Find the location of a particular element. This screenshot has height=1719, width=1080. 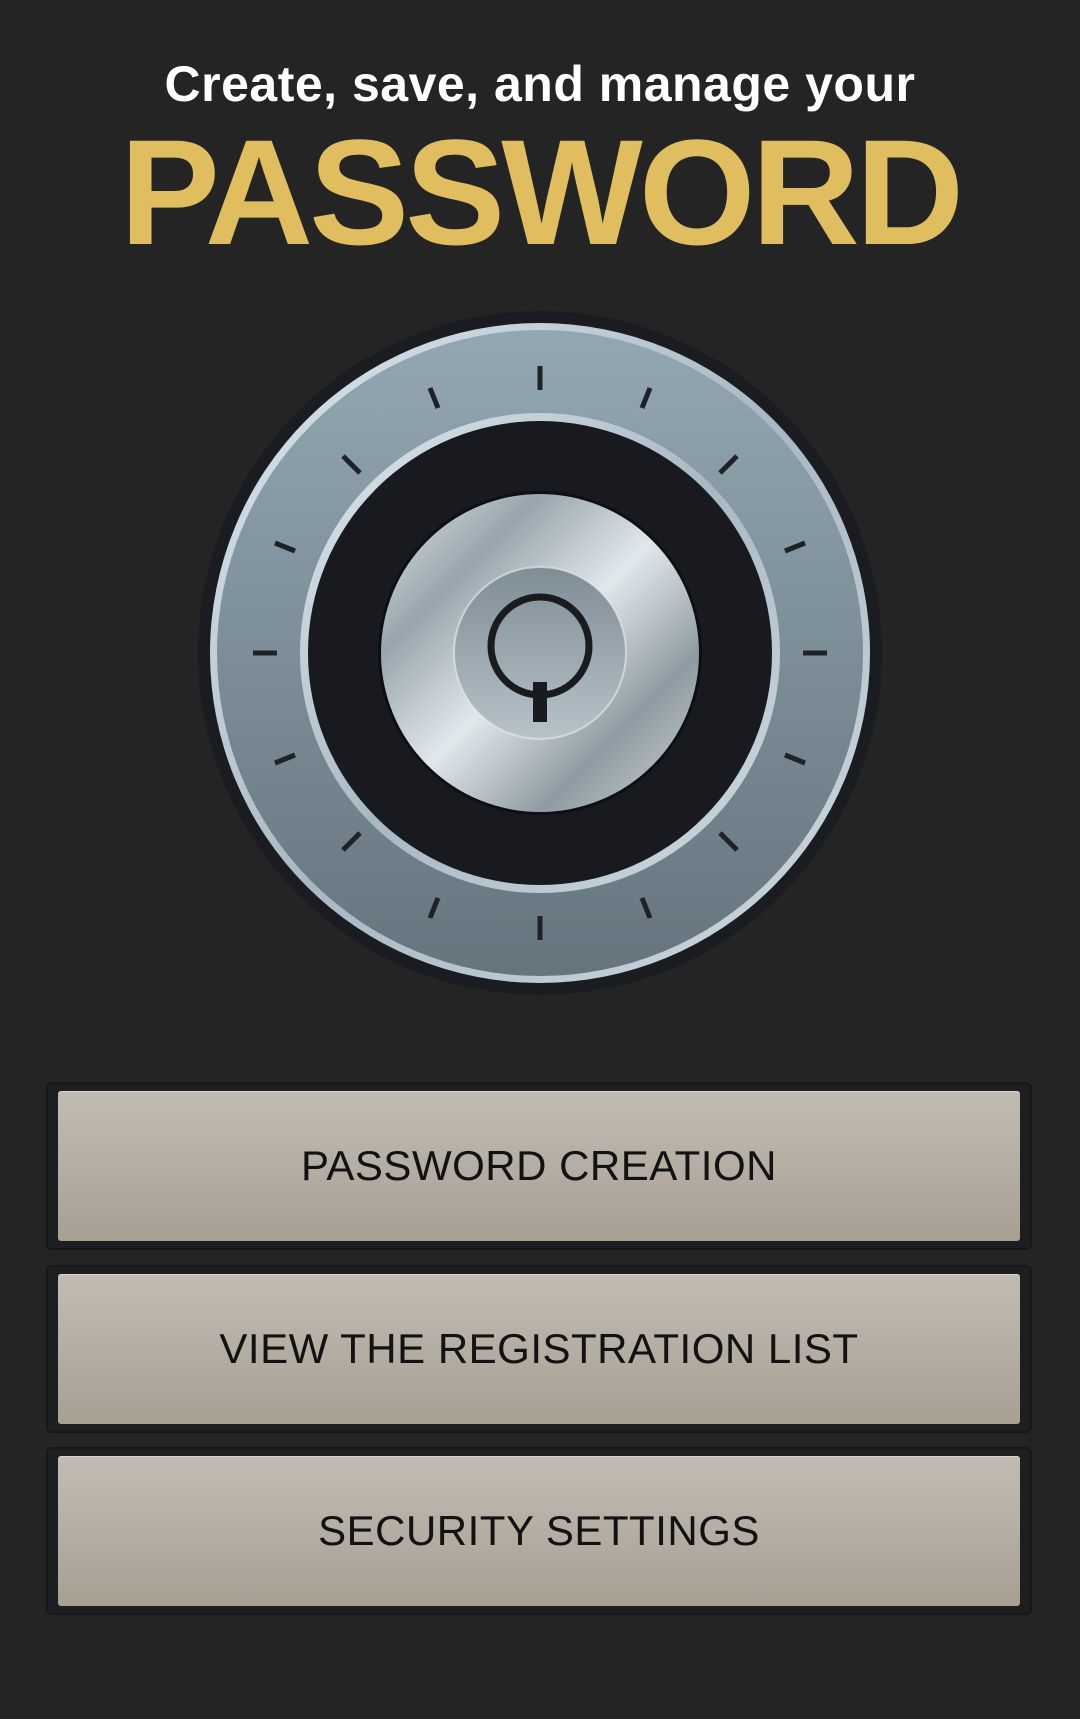

menu-frame-registration-list: VIEW THE REGISTRATION LIST is located at coordinates (539, 1349).